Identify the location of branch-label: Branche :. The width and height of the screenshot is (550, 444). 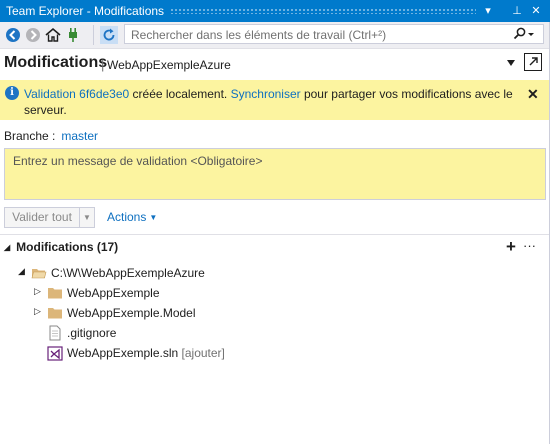
(30, 136).